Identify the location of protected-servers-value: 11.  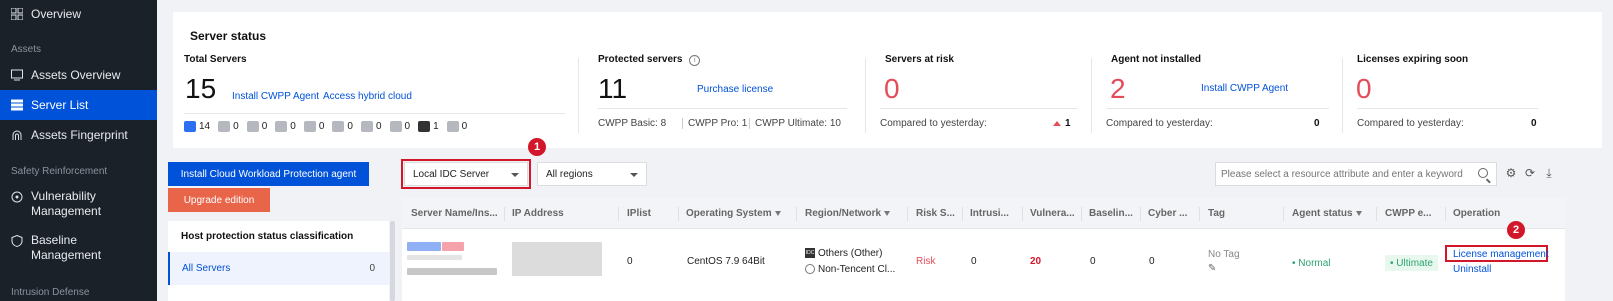
(613, 88).